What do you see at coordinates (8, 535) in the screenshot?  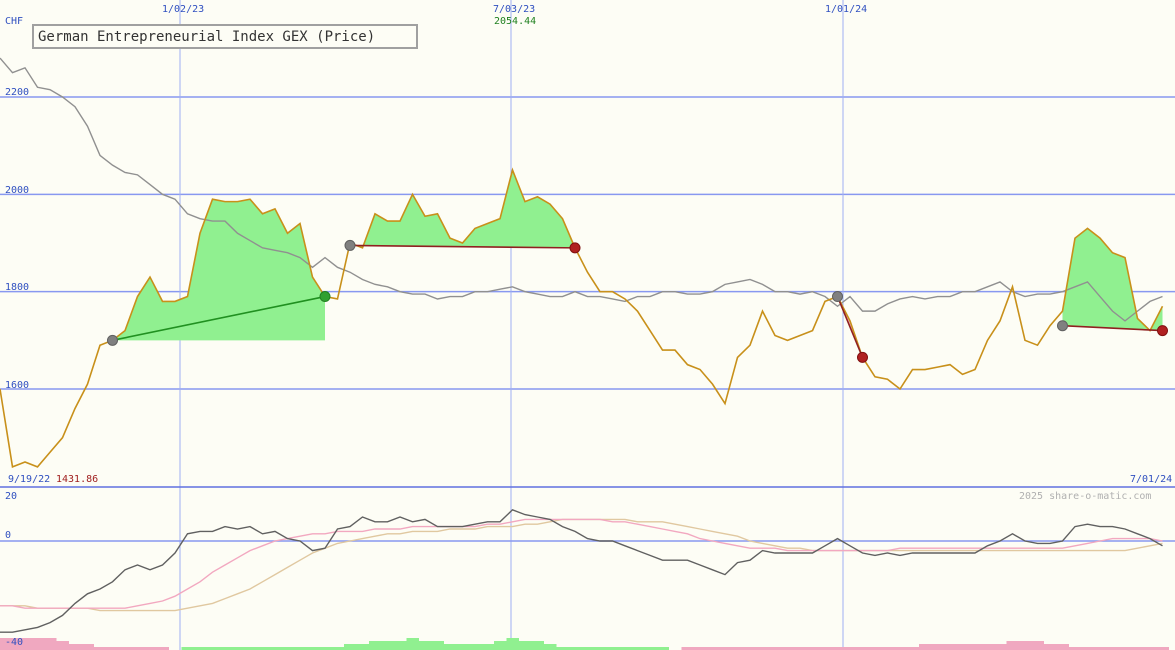 I see `indicator-y-tick: 0` at bounding box center [8, 535].